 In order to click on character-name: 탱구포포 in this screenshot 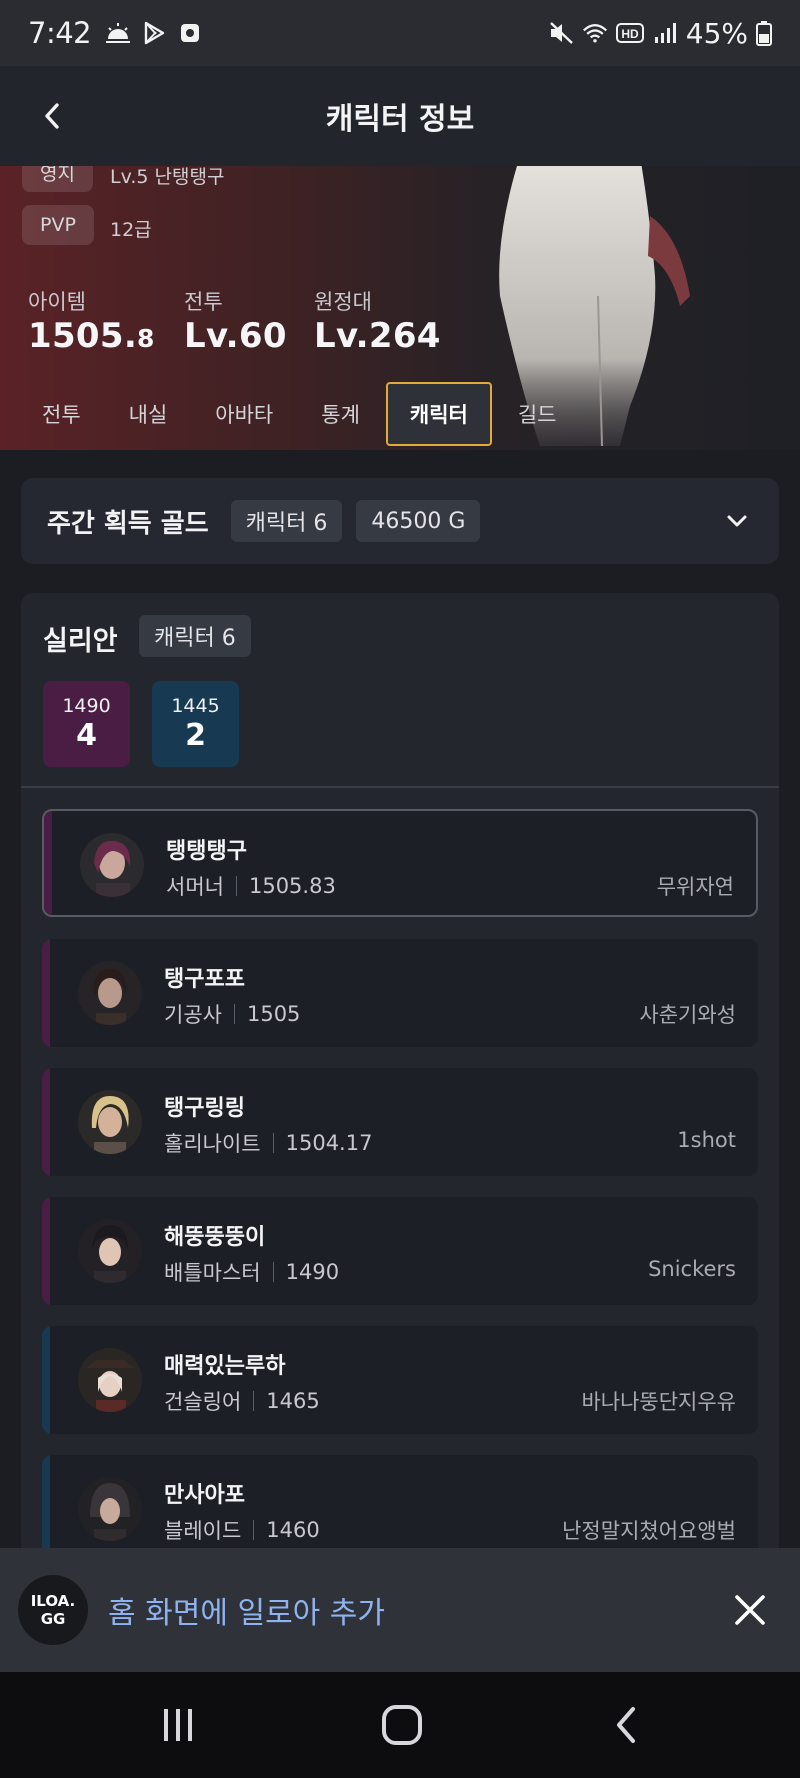, I will do `click(204, 979)`.